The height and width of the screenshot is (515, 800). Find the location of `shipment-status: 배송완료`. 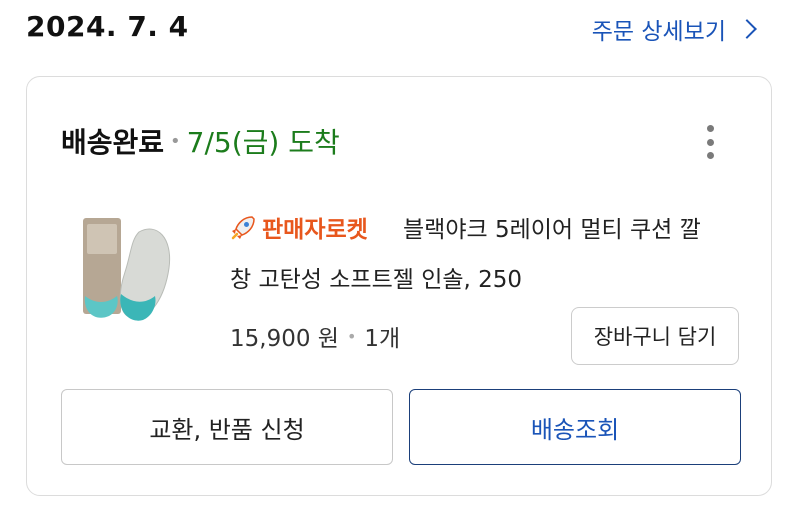

shipment-status: 배송완료 is located at coordinates (113, 142).